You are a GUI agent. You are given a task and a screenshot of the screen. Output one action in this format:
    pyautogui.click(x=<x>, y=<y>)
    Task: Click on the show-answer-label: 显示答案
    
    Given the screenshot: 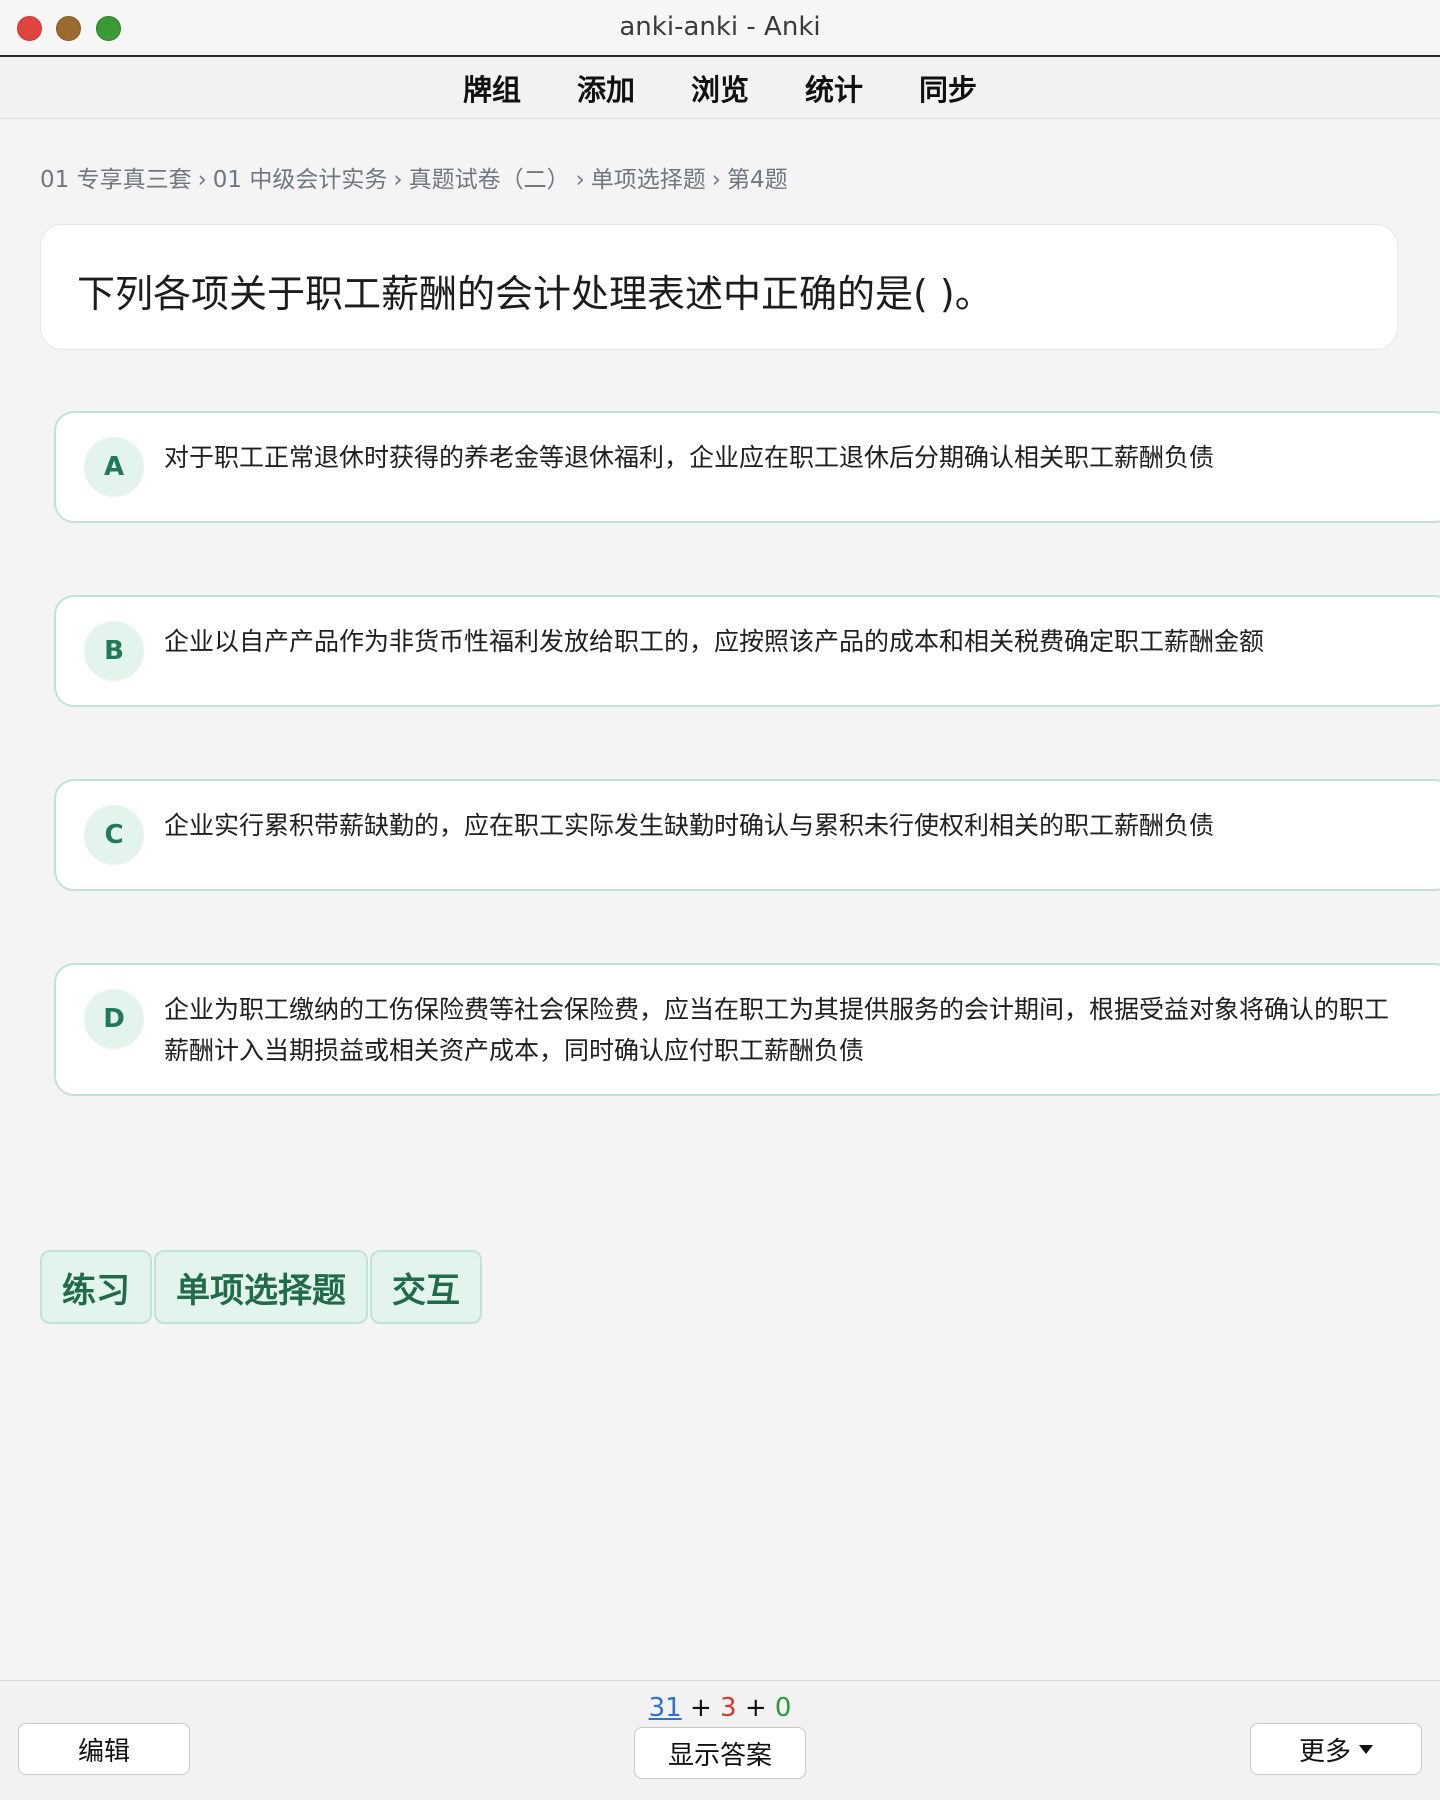 What is the action you would take?
    pyautogui.click(x=719, y=1755)
    